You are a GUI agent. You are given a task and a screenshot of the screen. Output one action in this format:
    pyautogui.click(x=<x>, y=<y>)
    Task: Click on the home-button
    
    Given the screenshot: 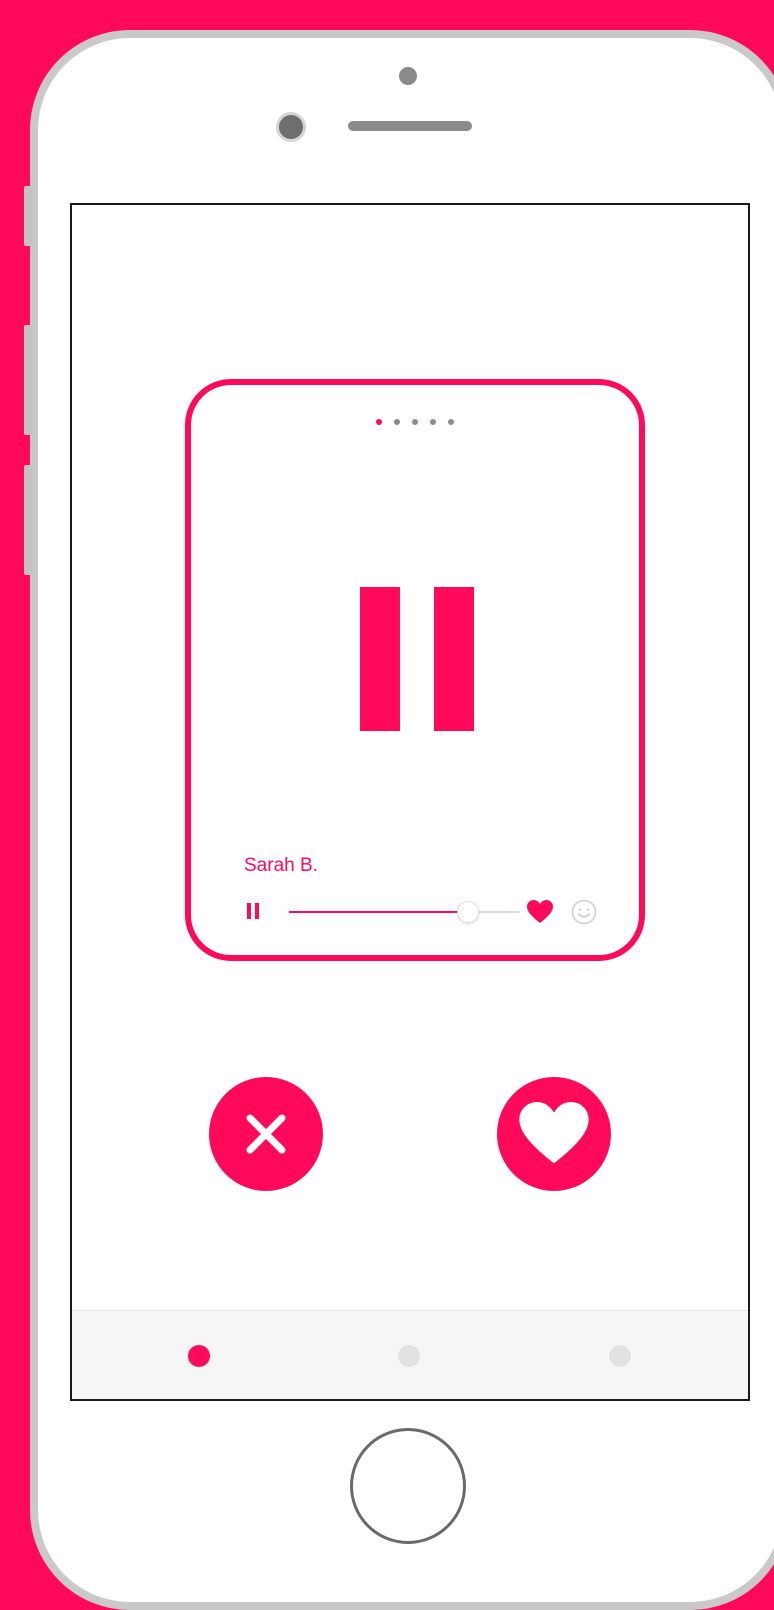 What is the action you would take?
    pyautogui.click(x=408, y=1486)
    